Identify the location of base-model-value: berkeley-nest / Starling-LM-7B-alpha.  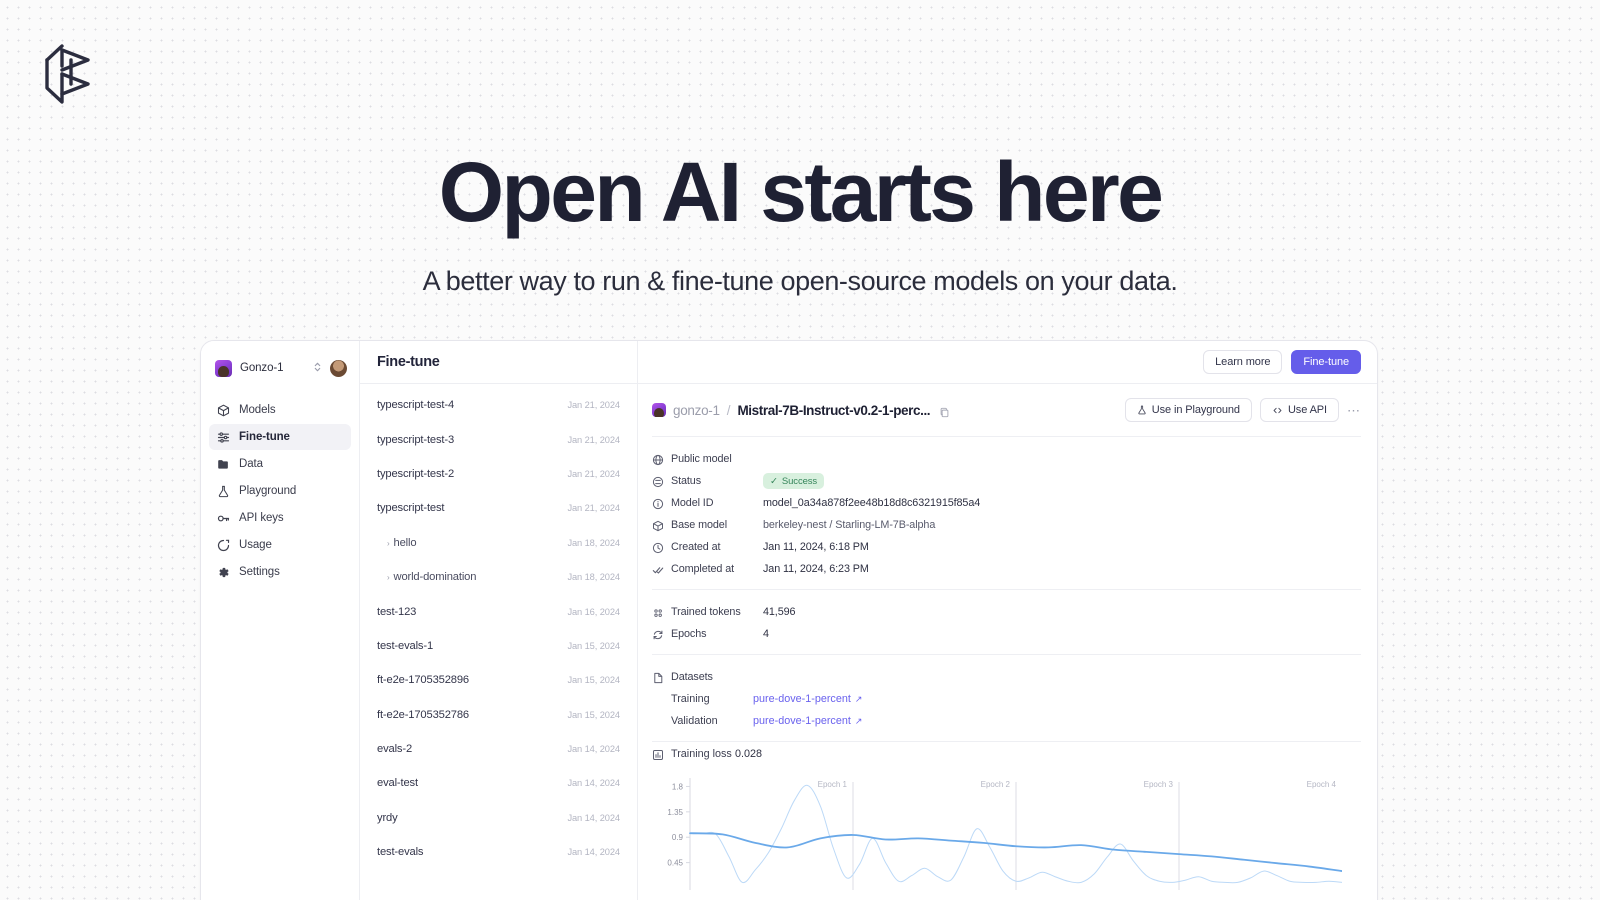
(849, 525).